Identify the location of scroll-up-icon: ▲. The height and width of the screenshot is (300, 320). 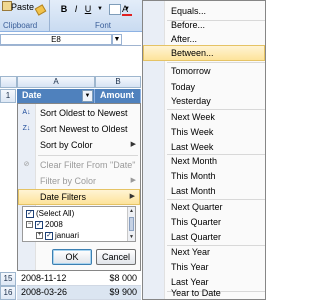
(131, 211).